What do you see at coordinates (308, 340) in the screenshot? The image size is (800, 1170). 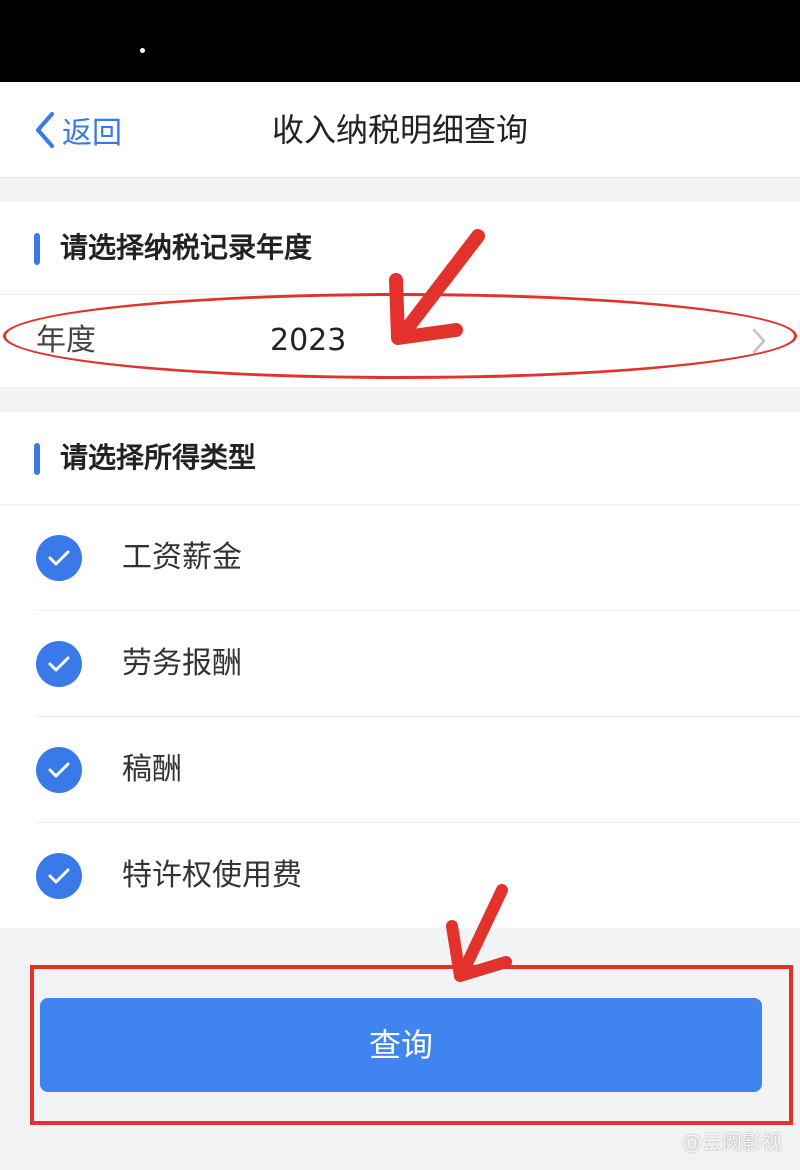 I see `year-value: 2023` at bounding box center [308, 340].